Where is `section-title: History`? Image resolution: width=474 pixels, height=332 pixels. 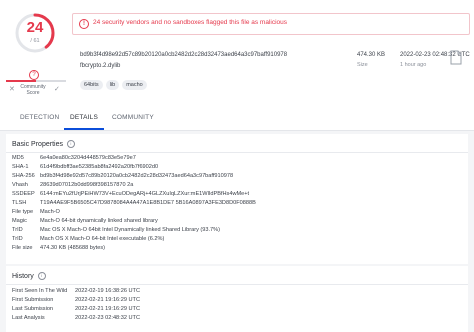
section-title: History is located at coordinates (23, 276).